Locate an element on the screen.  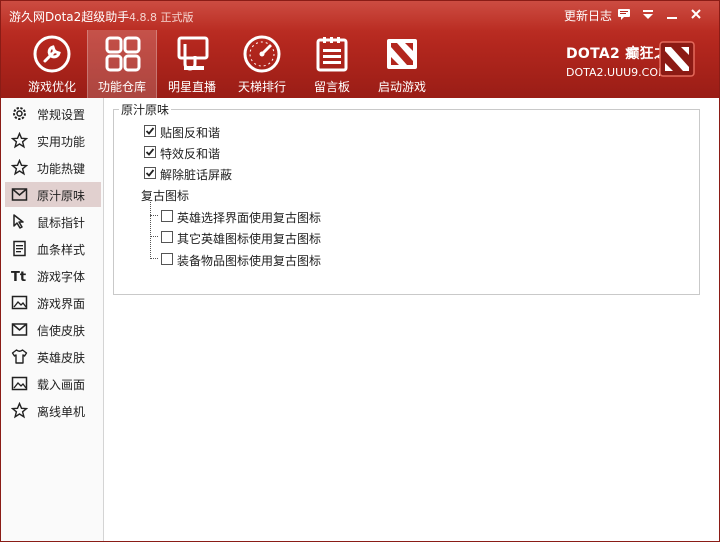
sidebar-item-general-settings: 常规设置 is located at coordinates (53, 113).